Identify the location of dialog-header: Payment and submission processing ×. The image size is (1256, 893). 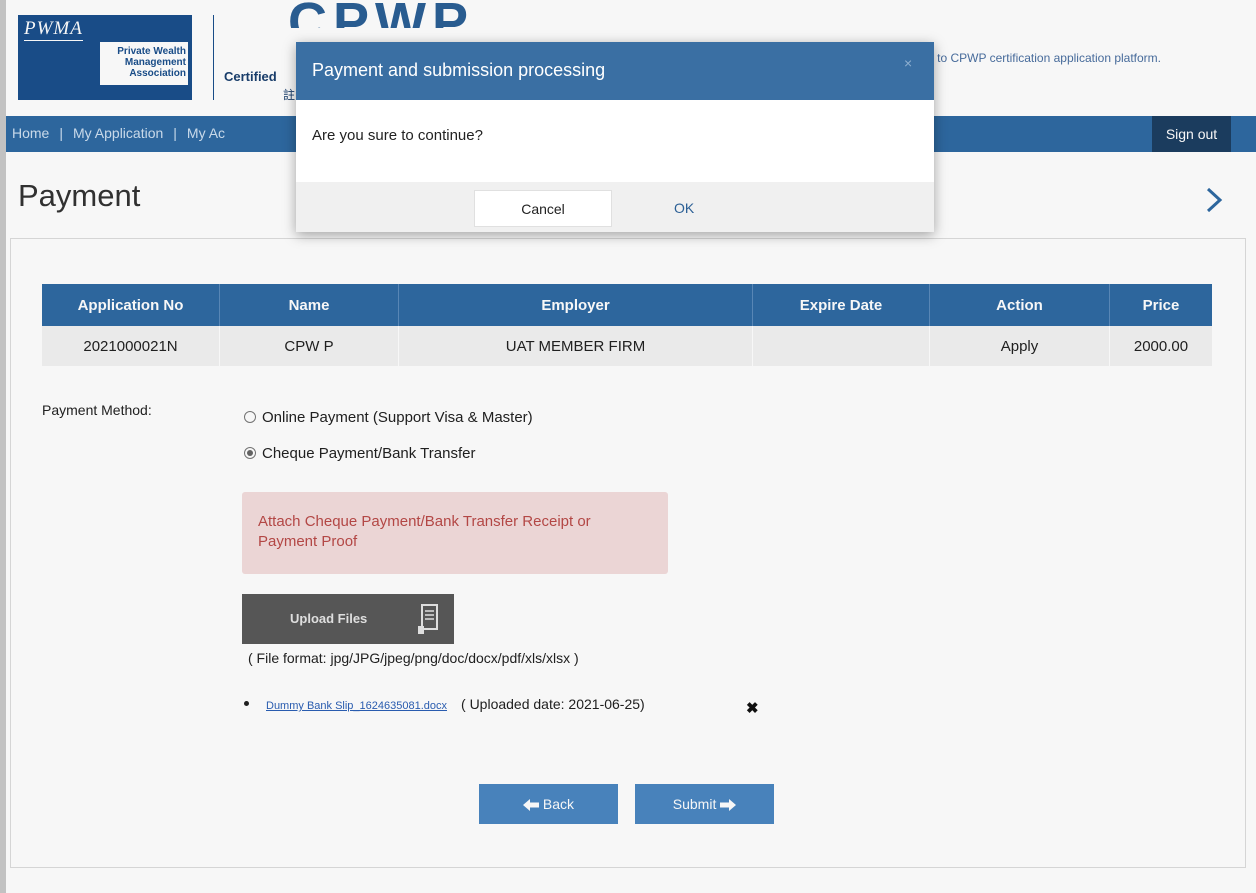
(615, 71).